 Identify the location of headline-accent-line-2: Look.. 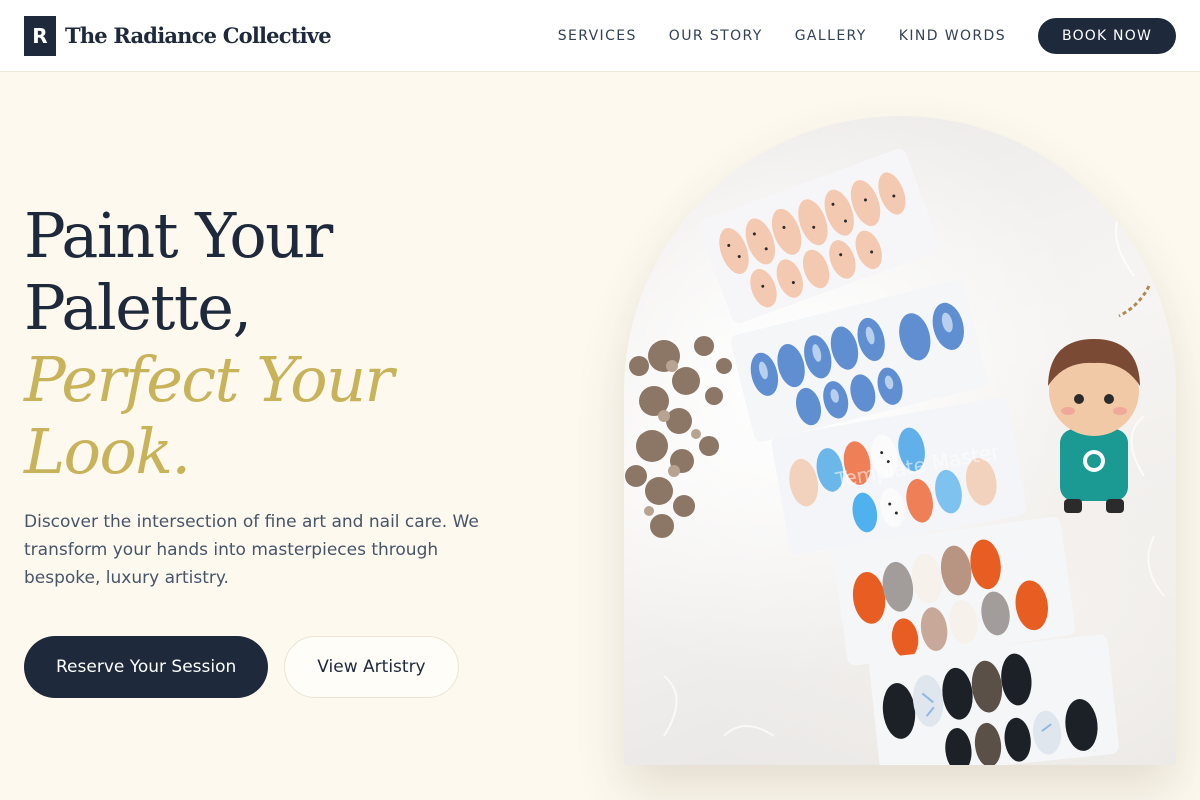
(107, 451).